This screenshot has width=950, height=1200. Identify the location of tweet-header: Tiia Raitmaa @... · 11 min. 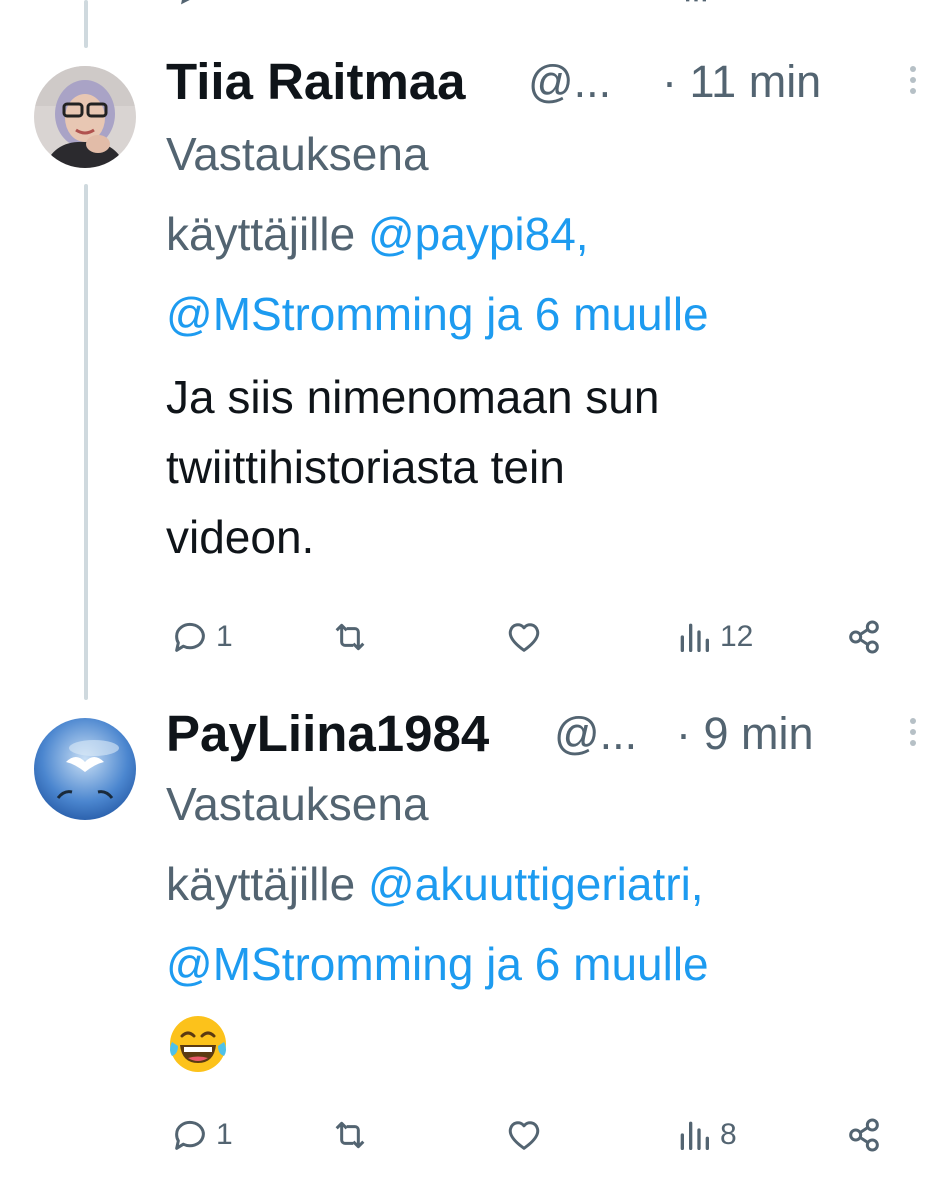
(543, 82).